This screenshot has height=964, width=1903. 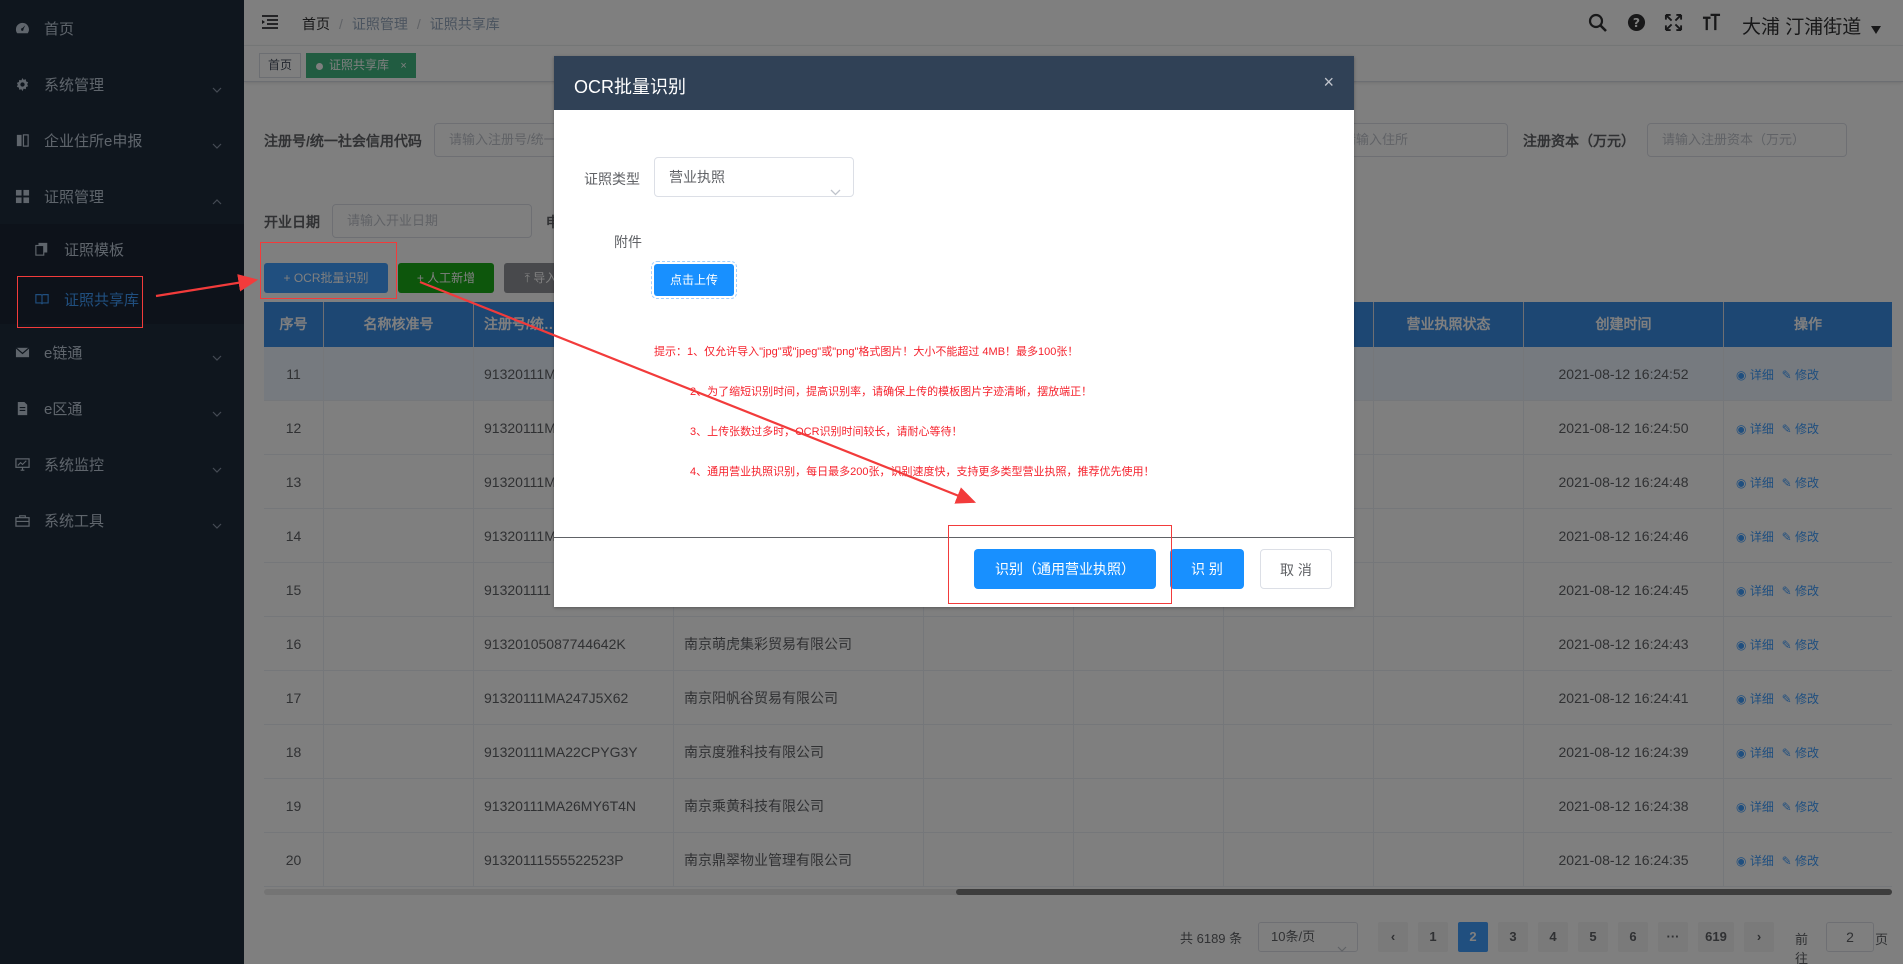 What do you see at coordinates (1207, 569) in the screenshot?
I see `recognize-button: 识 别` at bounding box center [1207, 569].